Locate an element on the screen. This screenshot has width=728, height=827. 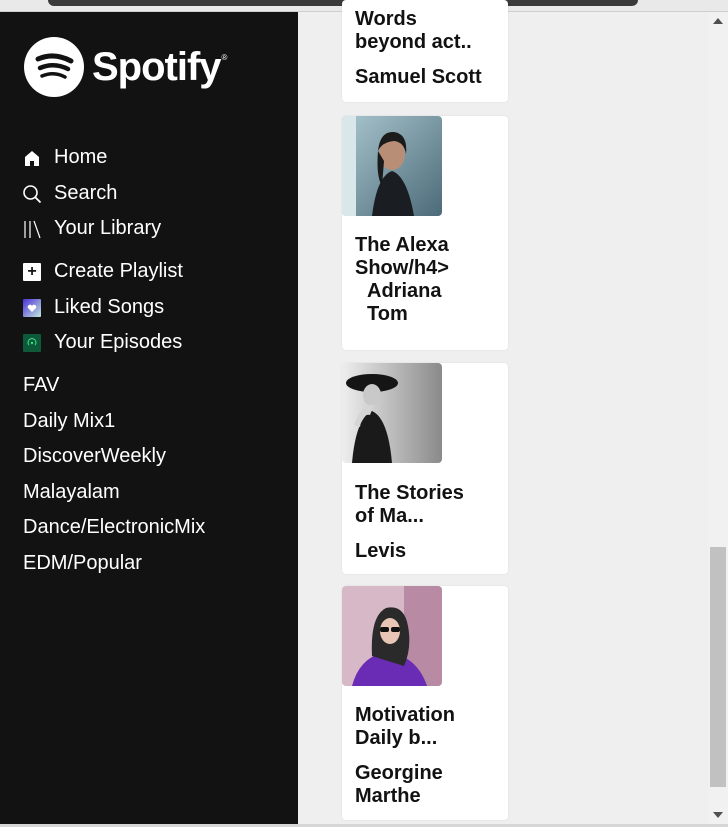
nav-liked-songs-label: Liked Songs is located at coordinates (109, 307).